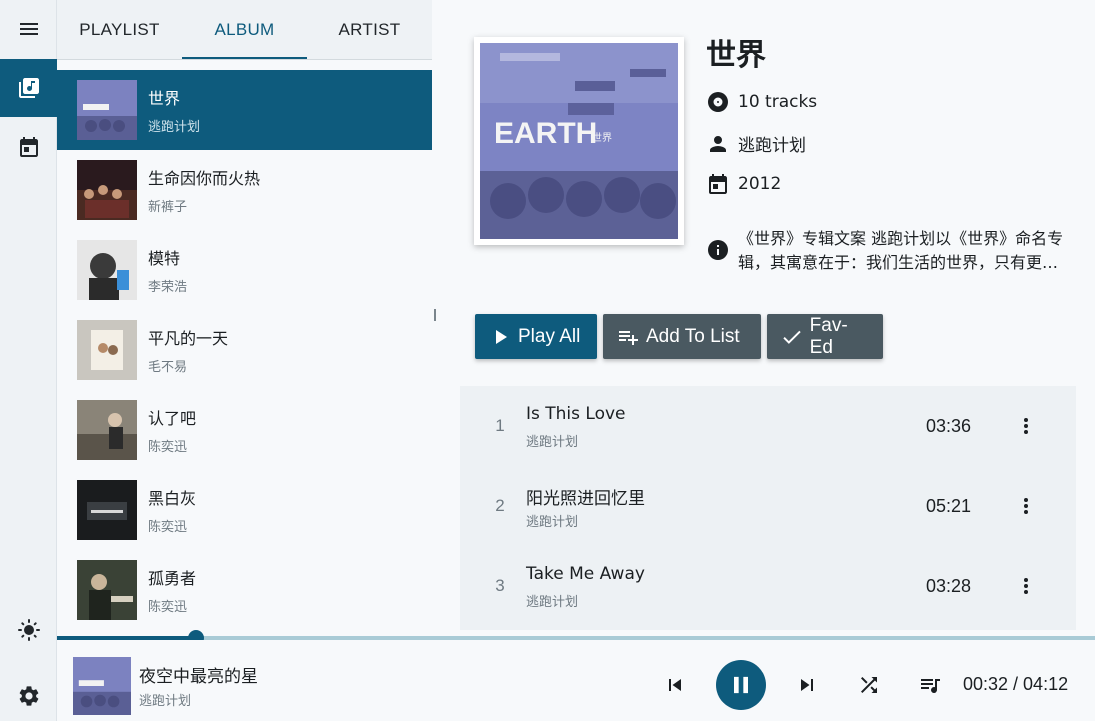 This screenshot has width=1095, height=721. I want to click on info-icon, so click(718, 250).